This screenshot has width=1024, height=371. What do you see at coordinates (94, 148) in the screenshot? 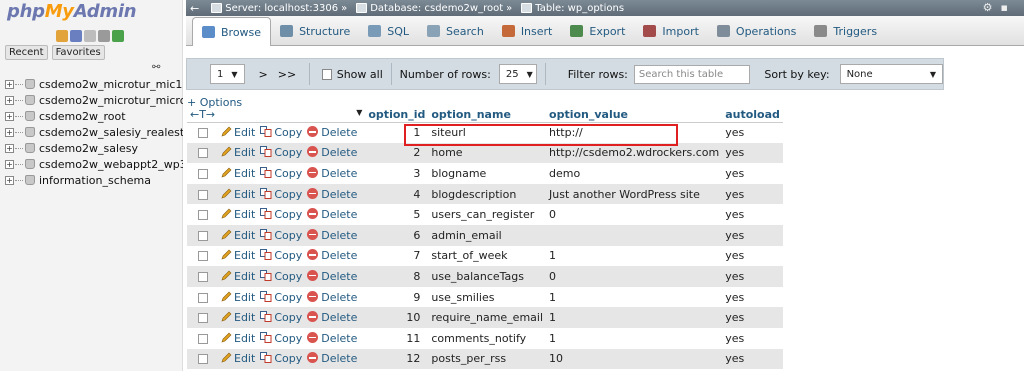
I see `tree-item: + csdemo2w_salesy` at bounding box center [94, 148].